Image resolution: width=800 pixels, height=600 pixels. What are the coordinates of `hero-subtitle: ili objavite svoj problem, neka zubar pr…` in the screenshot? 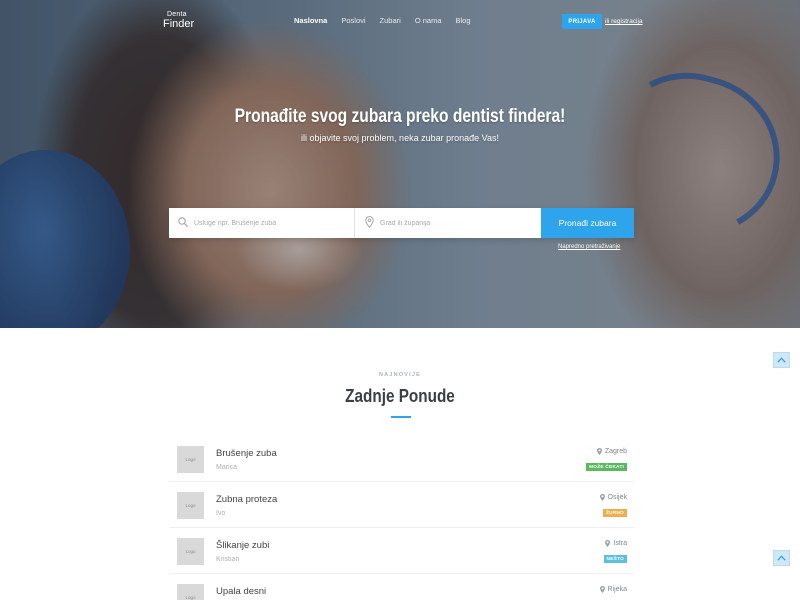 It's located at (400, 138).